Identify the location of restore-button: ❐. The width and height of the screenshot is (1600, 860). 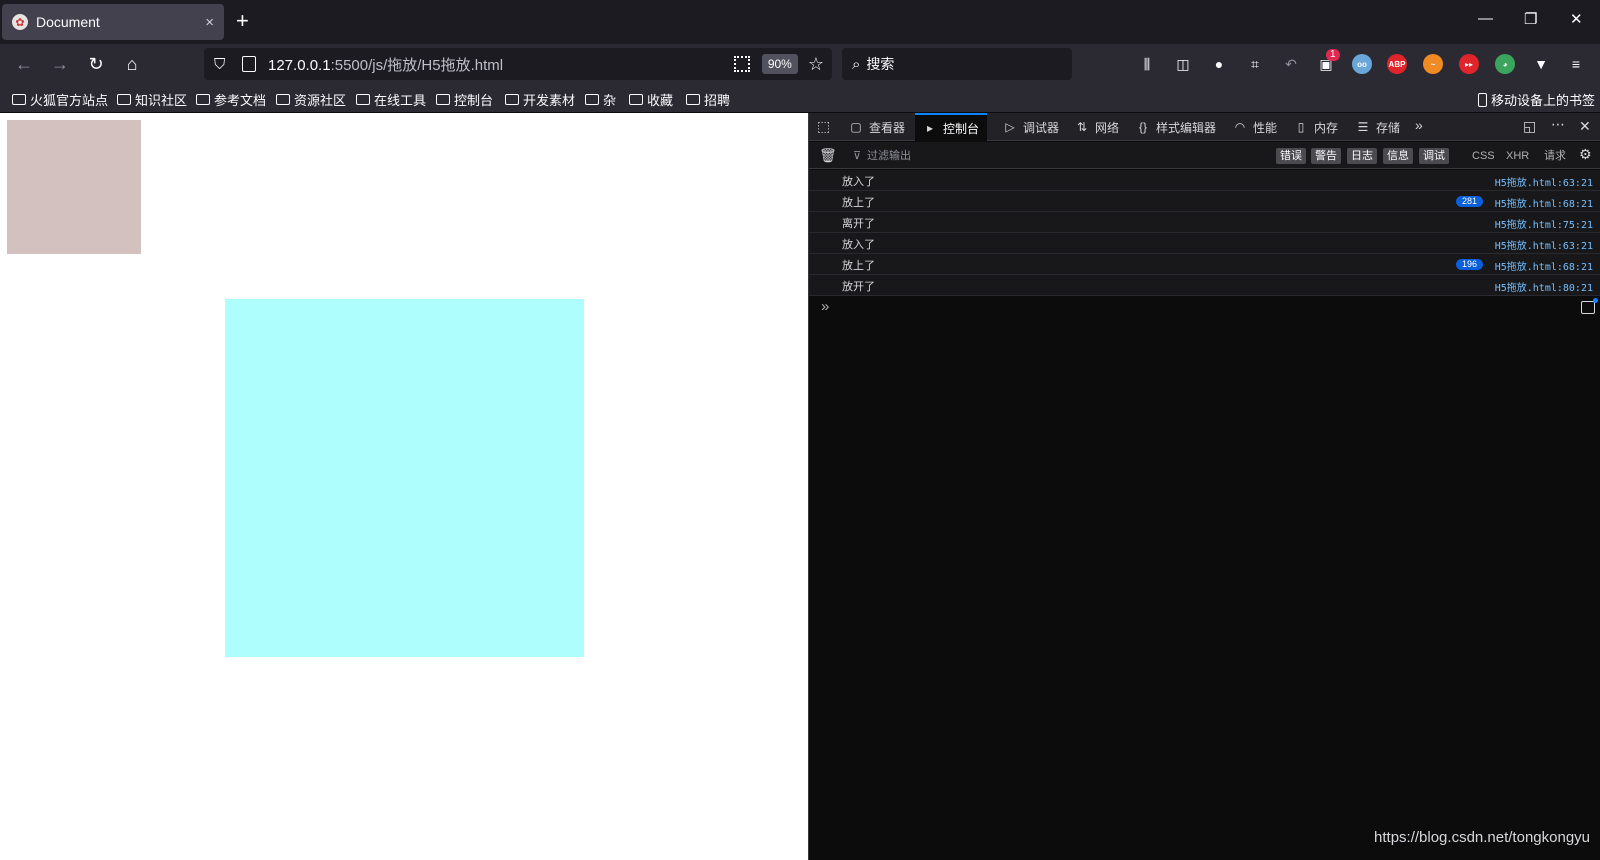
(1530, 19).